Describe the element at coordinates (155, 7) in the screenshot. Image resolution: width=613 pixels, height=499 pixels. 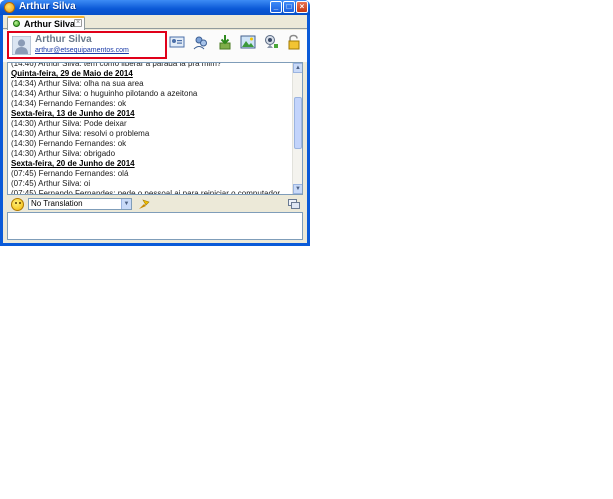
I see `title-bar: Arthur Silva _ □ ×` at that location.